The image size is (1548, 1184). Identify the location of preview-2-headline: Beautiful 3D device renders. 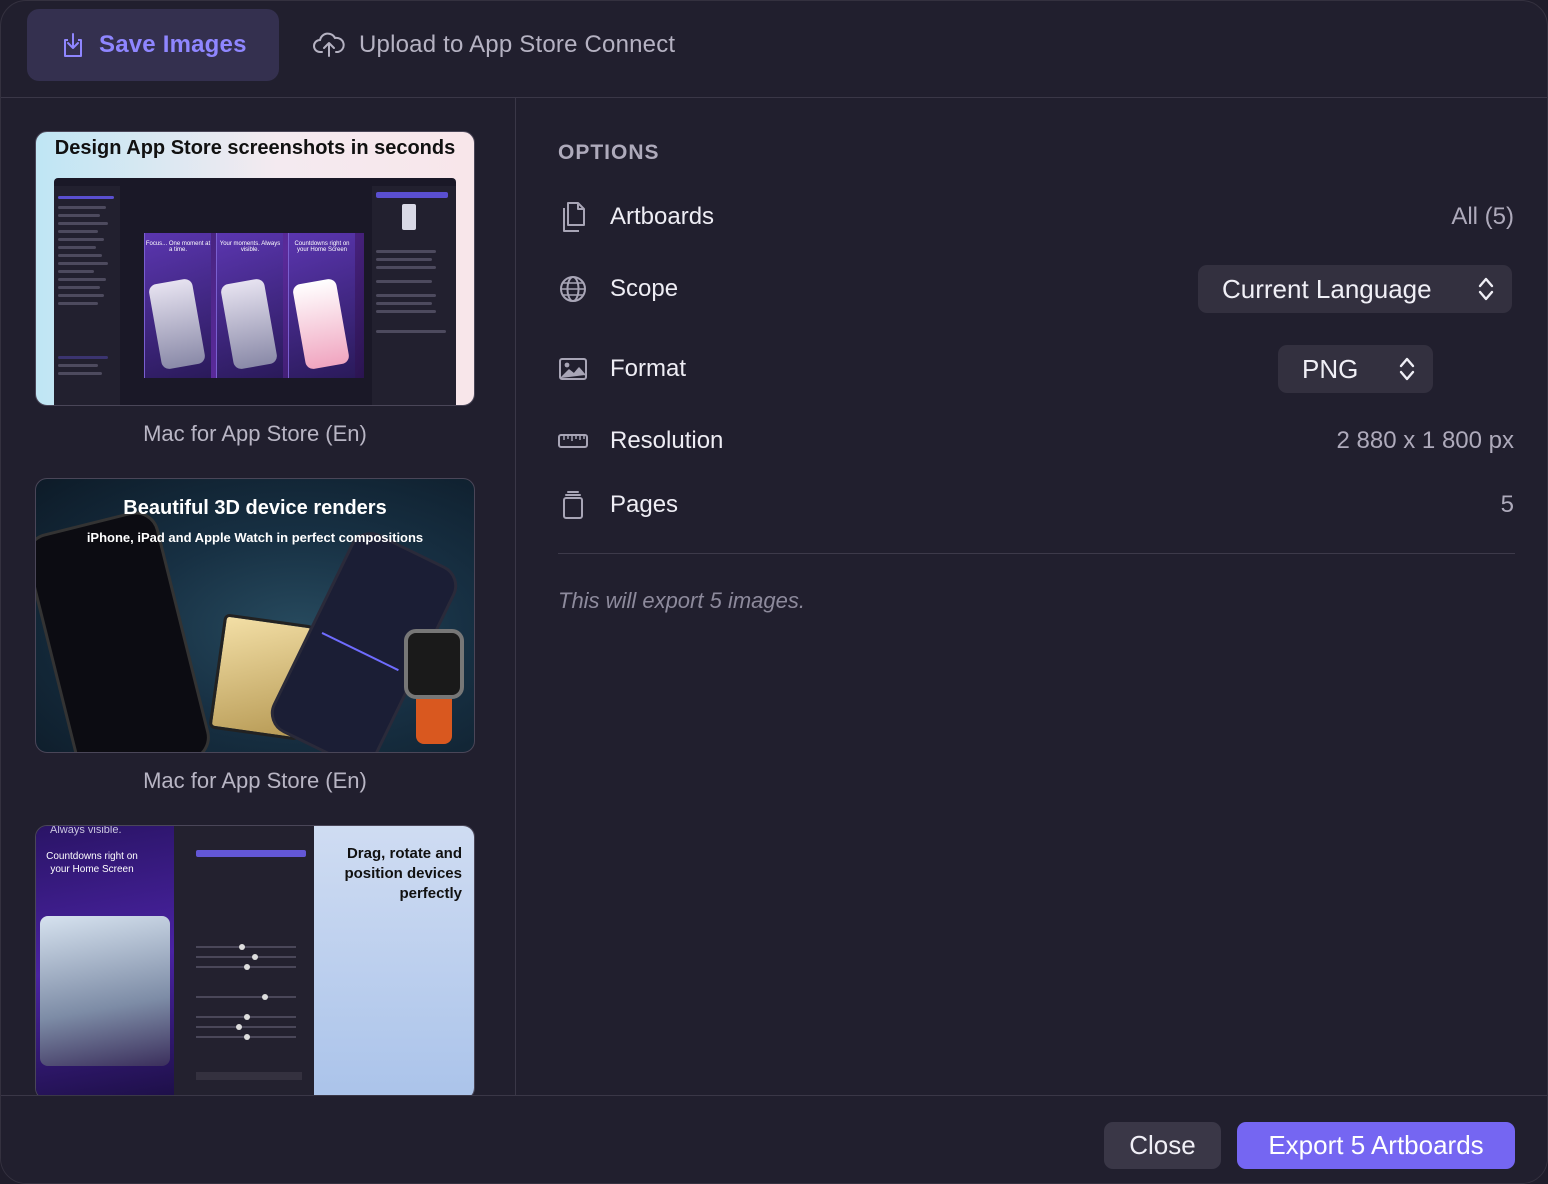
(255, 508).